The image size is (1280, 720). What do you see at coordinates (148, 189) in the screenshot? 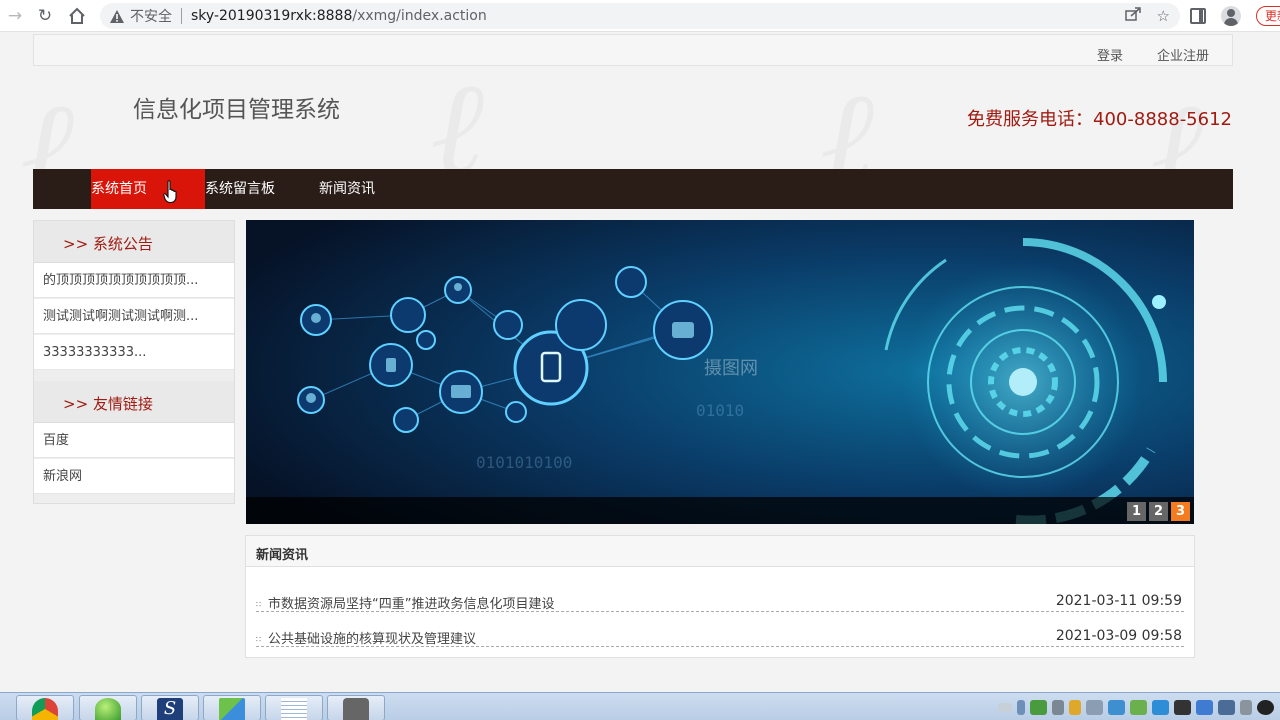
I see `nav-item-home: 系统首页` at bounding box center [148, 189].